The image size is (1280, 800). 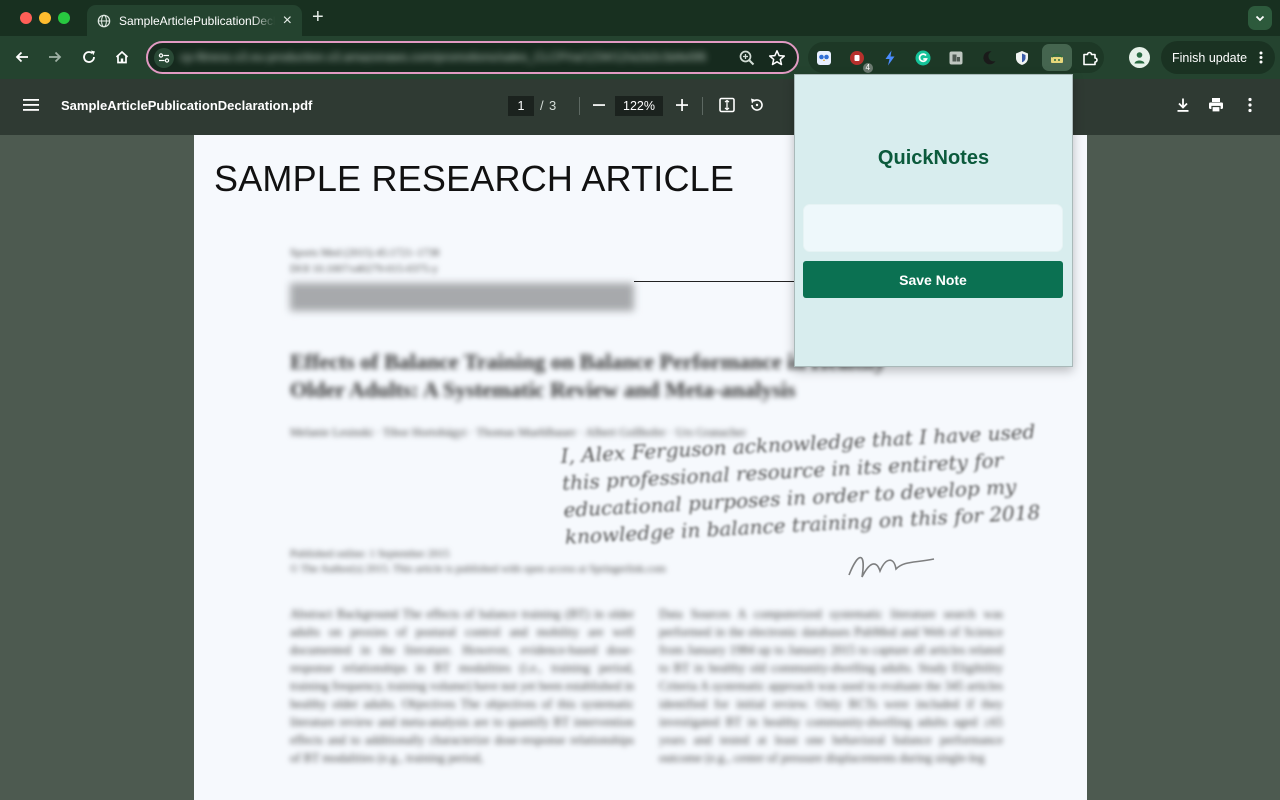 I want to click on tab-title: SampleArticlePublicationDeclaration, so click(x=196, y=20).